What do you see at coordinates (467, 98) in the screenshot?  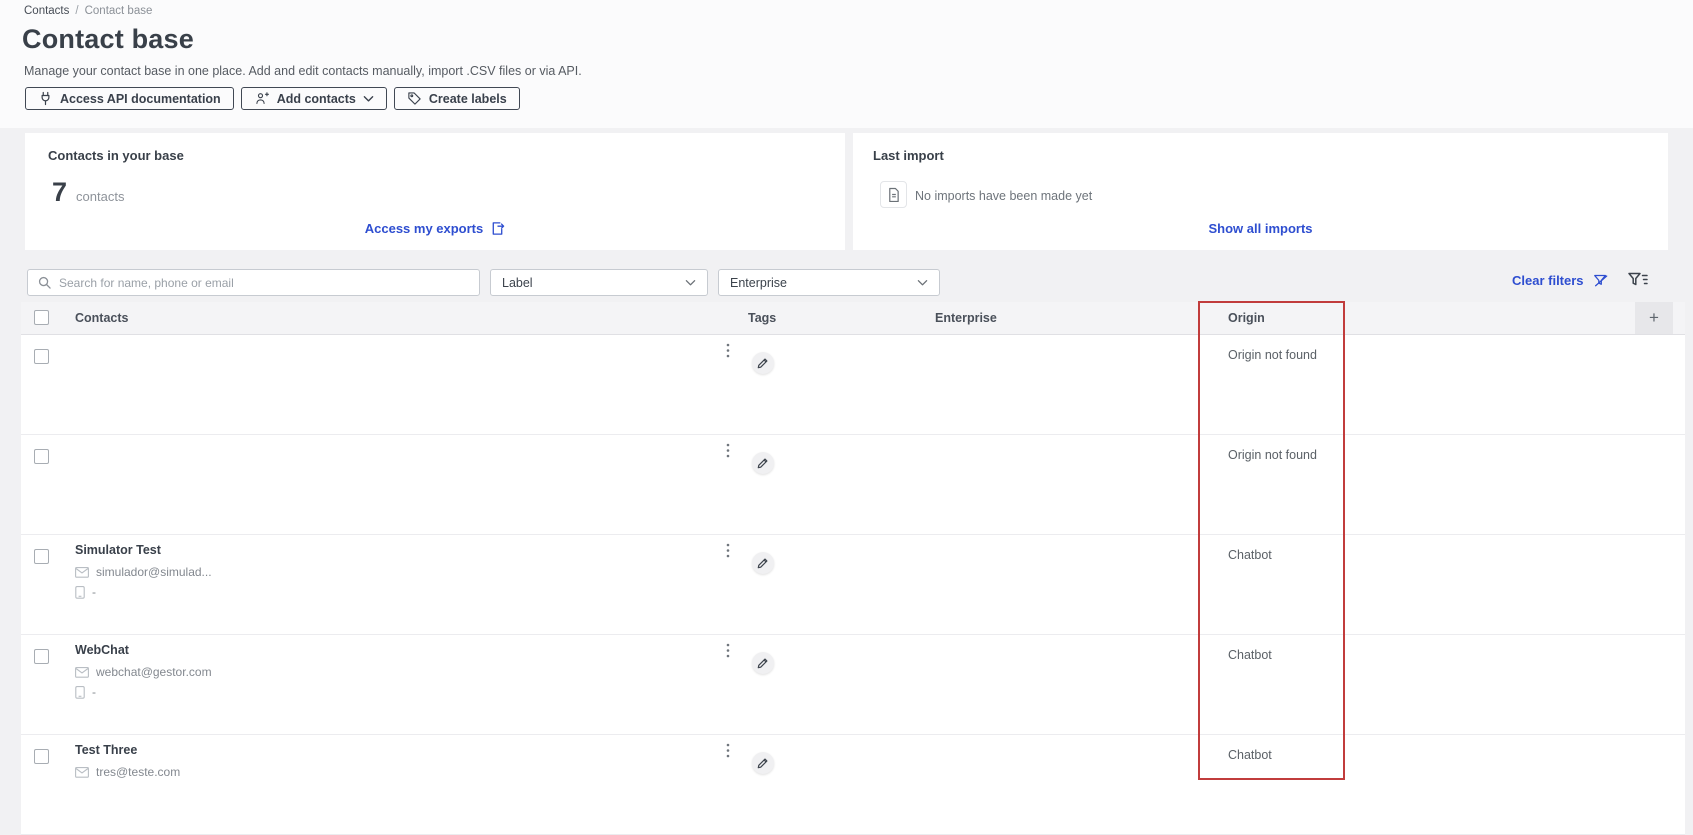 I see `create-labels-label: Create labels` at bounding box center [467, 98].